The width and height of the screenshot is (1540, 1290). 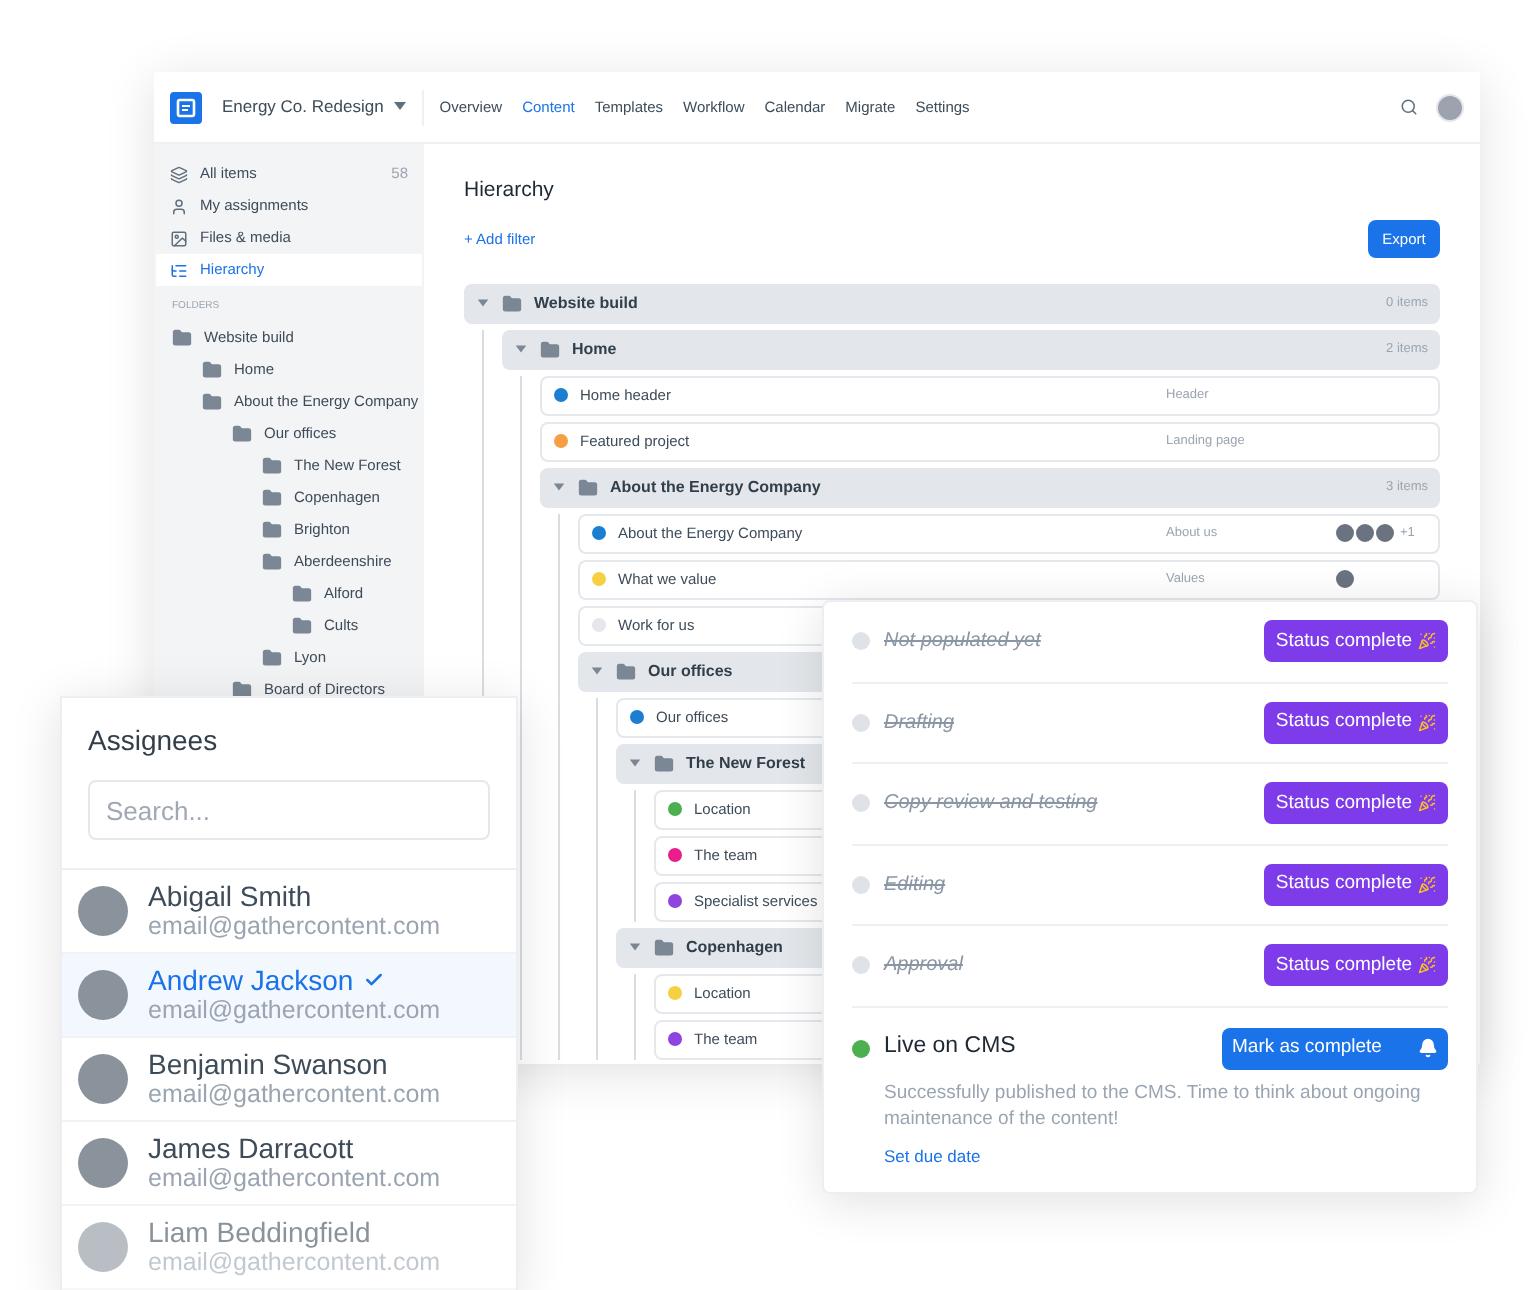 What do you see at coordinates (1153, 1105) in the screenshot?
I see `step-description: Successfully published to the CMS. Time to think about ongoing maintenance of the content!` at bounding box center [1153, 1105].